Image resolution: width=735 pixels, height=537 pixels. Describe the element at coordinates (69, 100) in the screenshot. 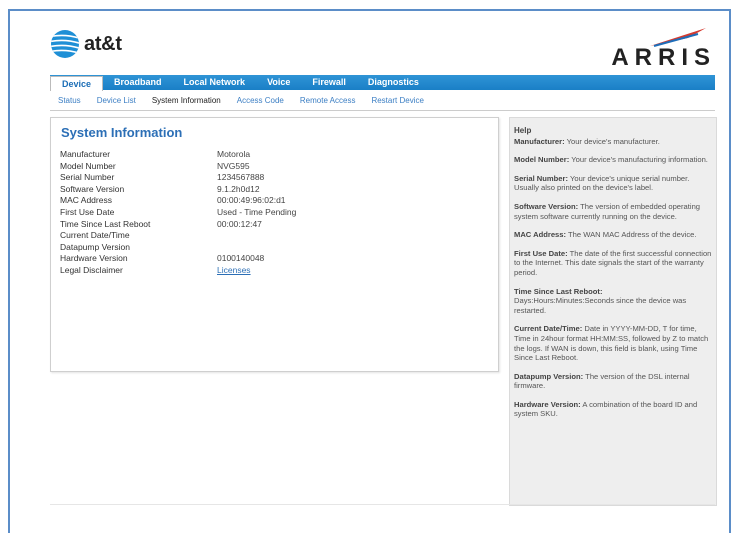

I see `subtab-status: Status` at that location.